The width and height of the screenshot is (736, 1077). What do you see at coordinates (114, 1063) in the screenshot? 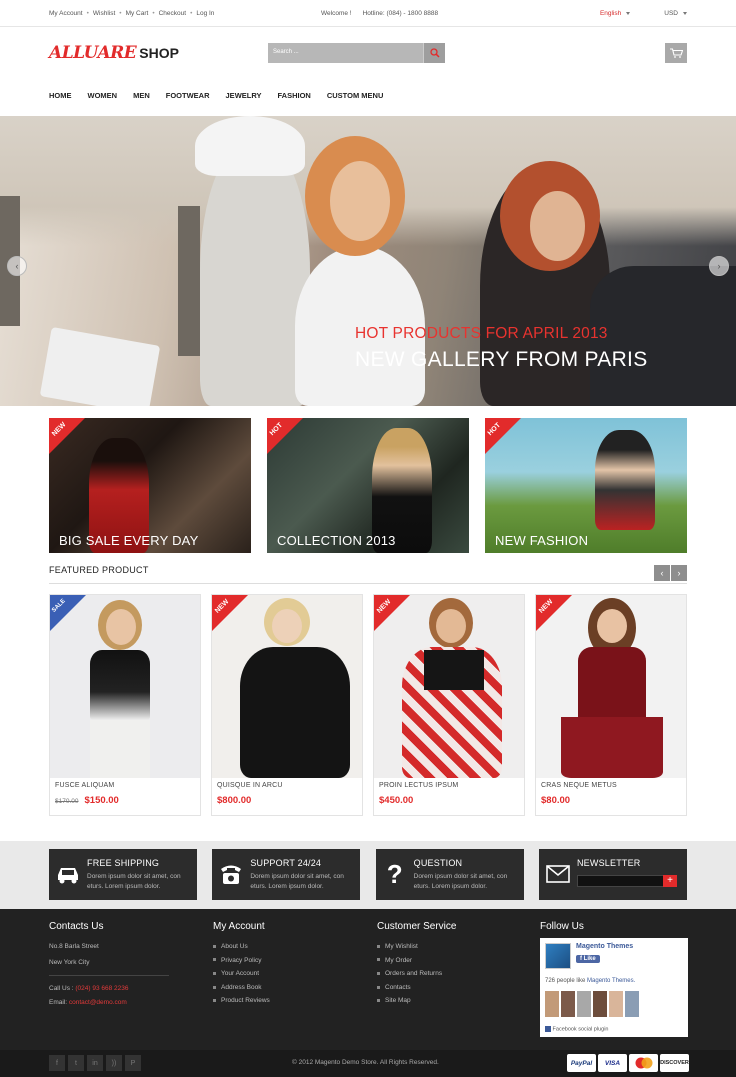
I see `rss-icon: ))` at bounding box center [114, 1063].